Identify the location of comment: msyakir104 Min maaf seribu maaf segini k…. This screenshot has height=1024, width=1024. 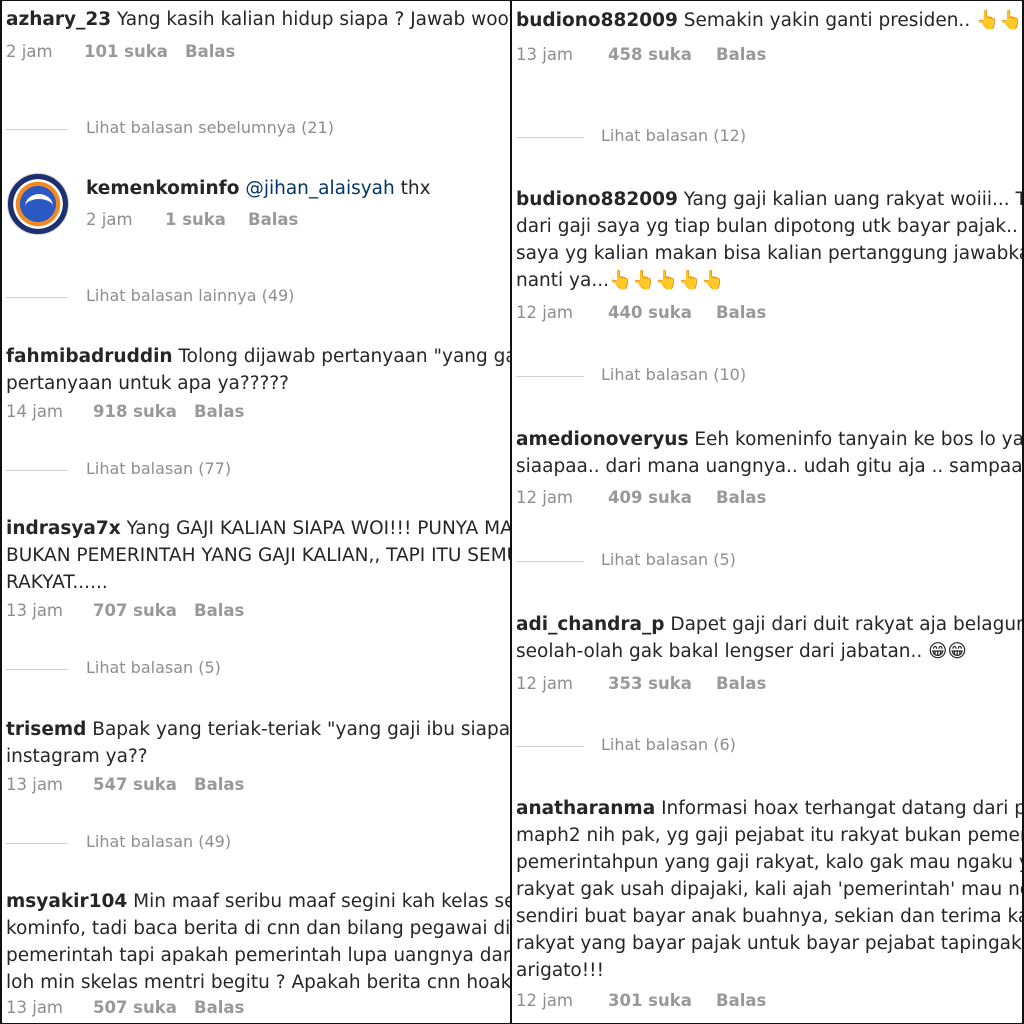
(258, 942).